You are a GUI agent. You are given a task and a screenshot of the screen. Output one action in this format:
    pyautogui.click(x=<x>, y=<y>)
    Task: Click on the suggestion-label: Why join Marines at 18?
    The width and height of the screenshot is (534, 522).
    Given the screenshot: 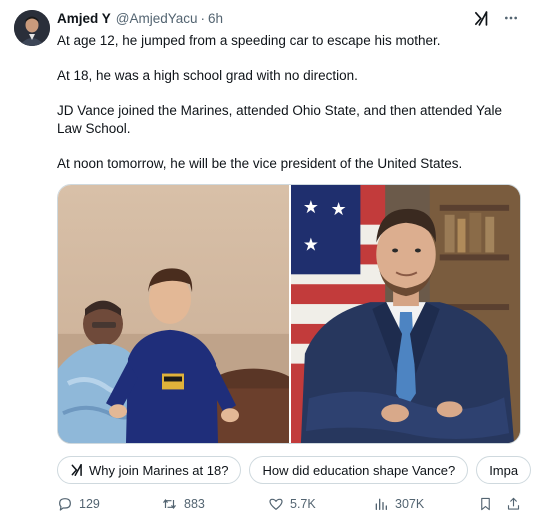 What is the action you would take?
    pyautogui.click(x=159, y=470)
    